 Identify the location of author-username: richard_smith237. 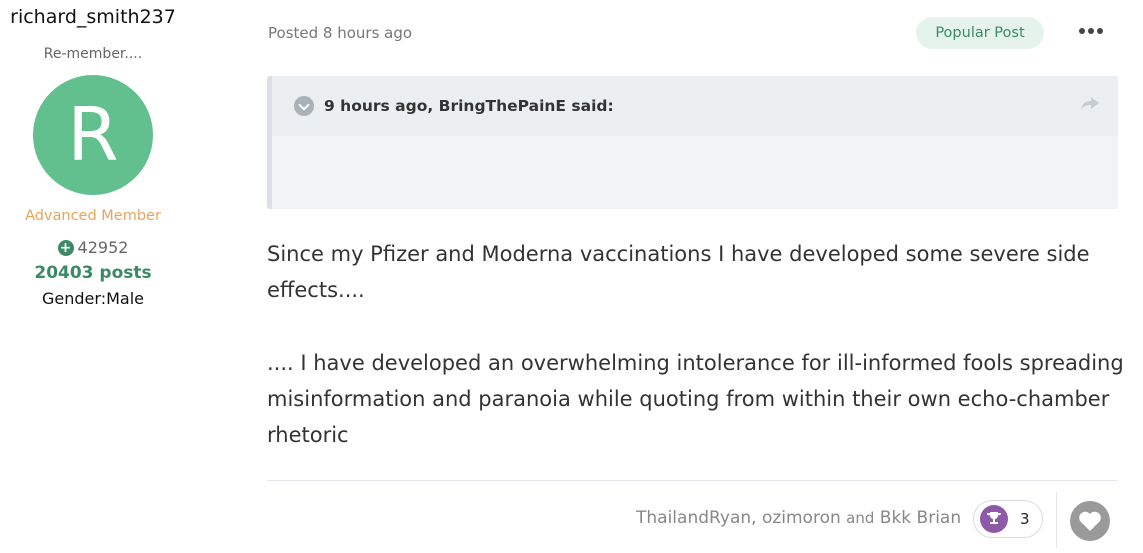
(93, 17).